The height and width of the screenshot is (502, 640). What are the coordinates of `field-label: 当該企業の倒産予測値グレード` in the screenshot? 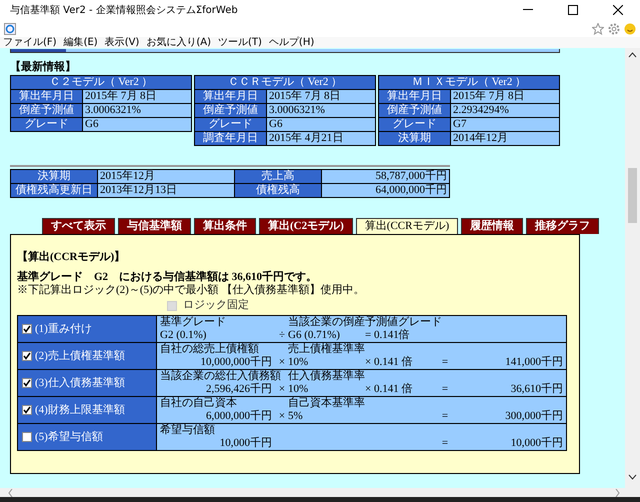 It's located at (365, 322).